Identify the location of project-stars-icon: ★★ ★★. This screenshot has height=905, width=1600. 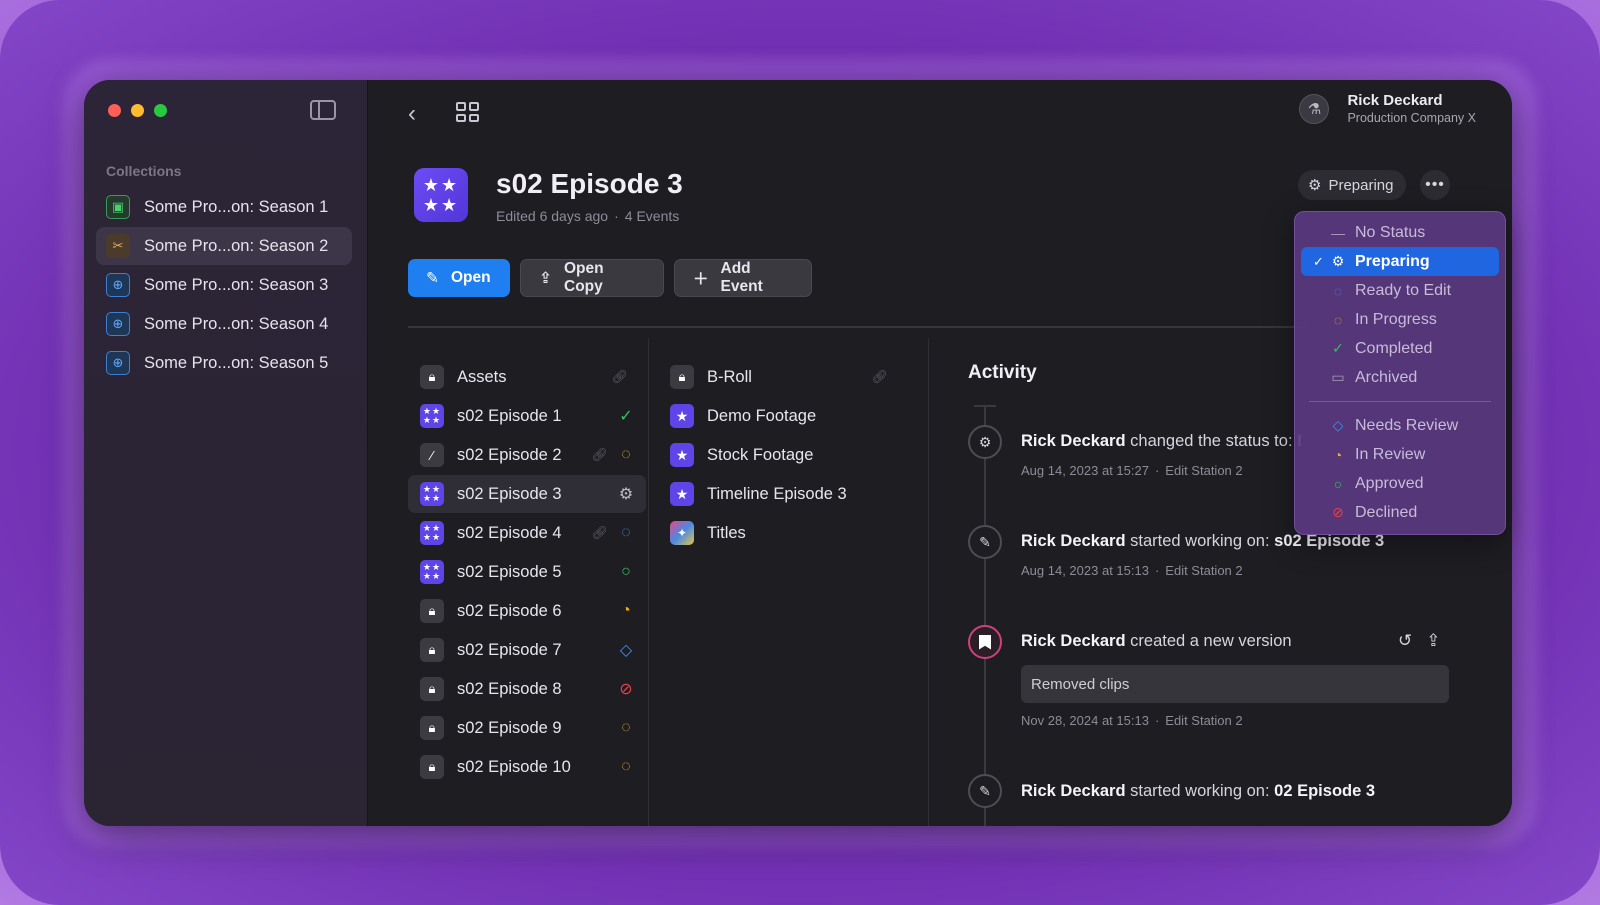
(441, 195).